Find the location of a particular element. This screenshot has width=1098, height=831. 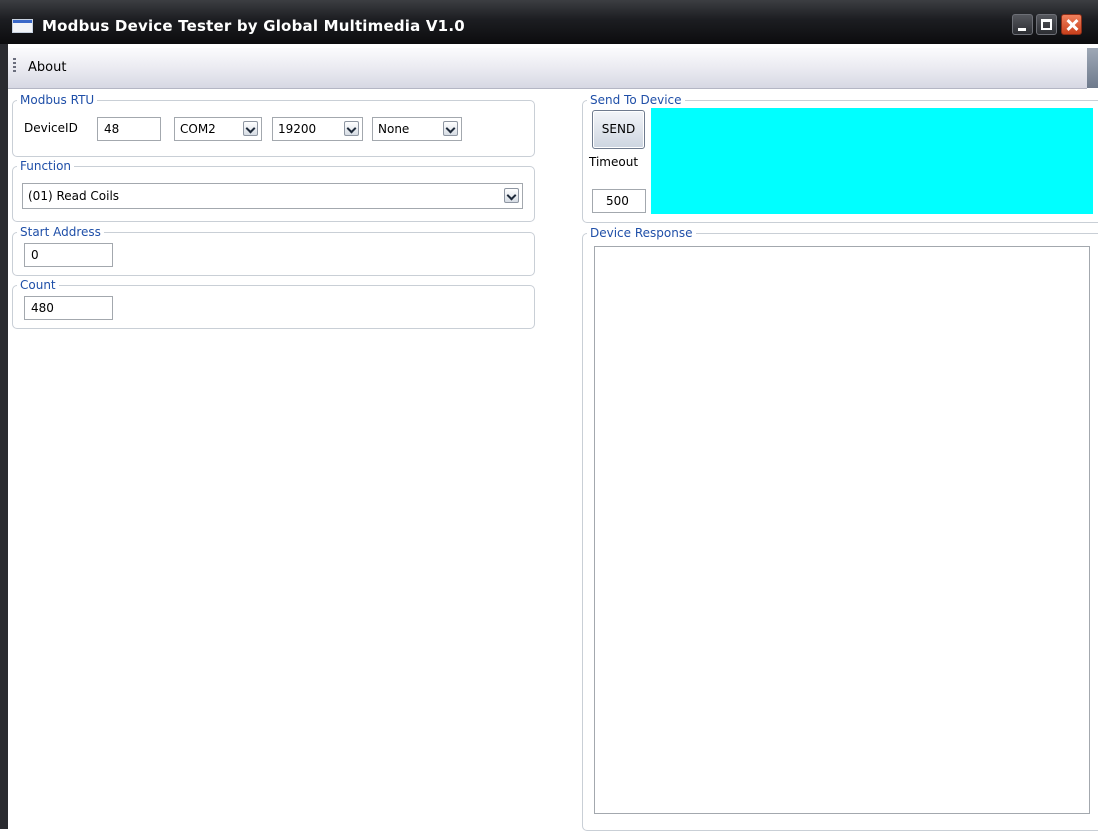

minimize-icon is located at coordinates (1022, 24).